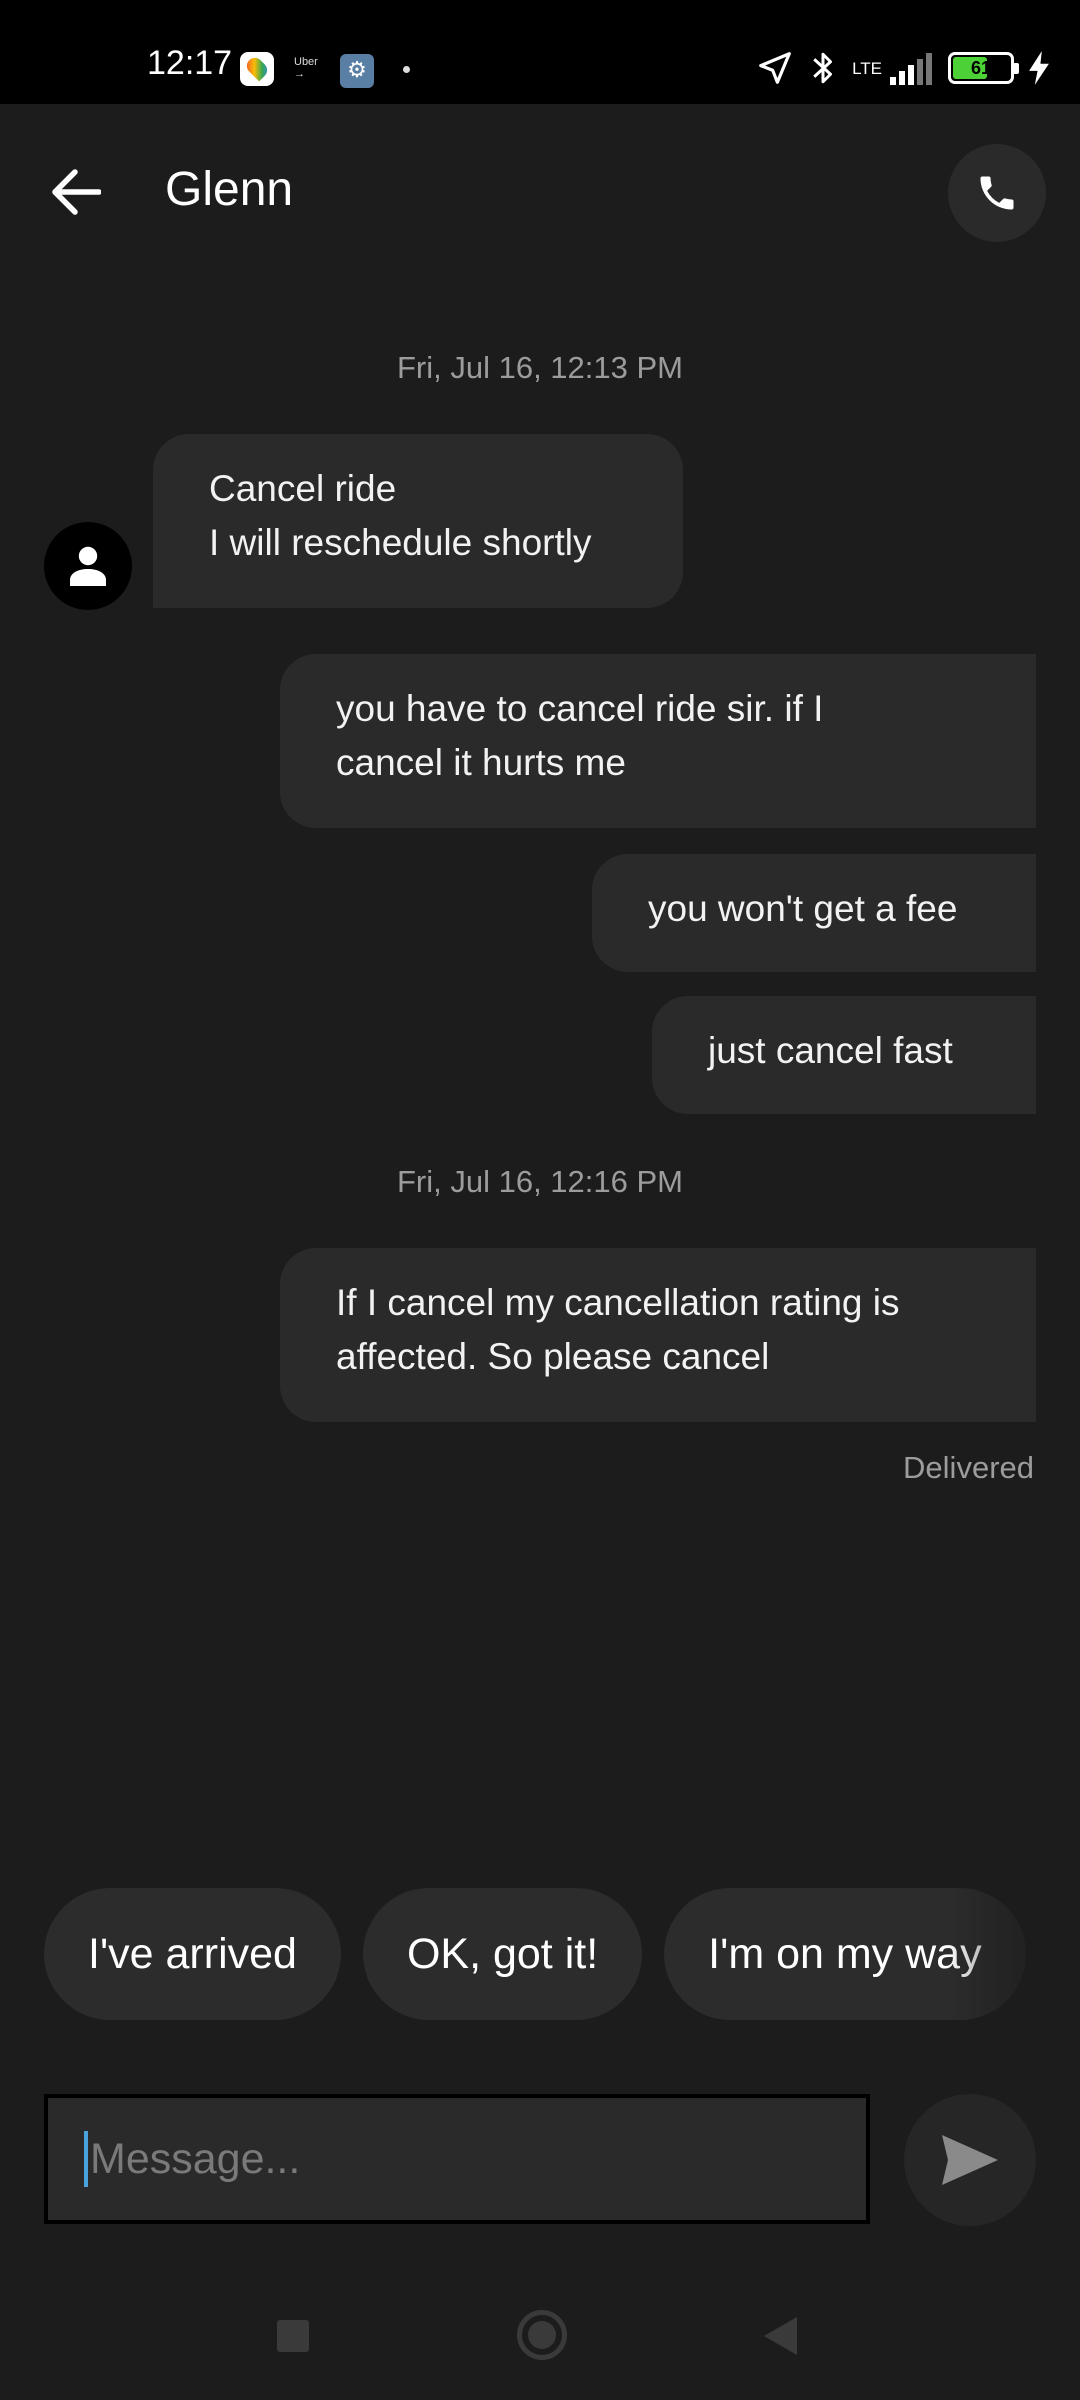 The width and height of the screenshot is (1080, 2400). What do you see at coordinates (844, 1055) in the screenshot?
I see `outgoing-message: just cancel fast` at bounding box center [844, 1055].